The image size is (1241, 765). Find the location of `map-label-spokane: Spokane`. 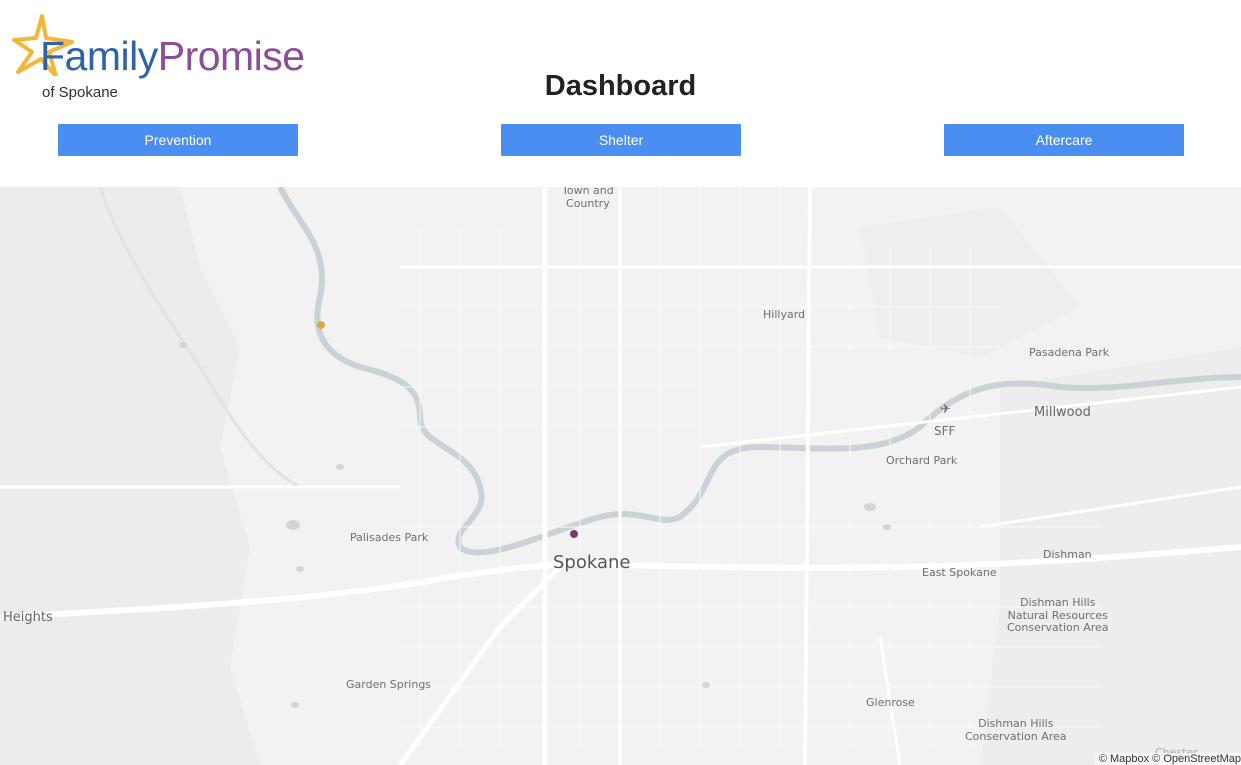

map-label-spokane: Spokane is located at coordinates (592, 562).